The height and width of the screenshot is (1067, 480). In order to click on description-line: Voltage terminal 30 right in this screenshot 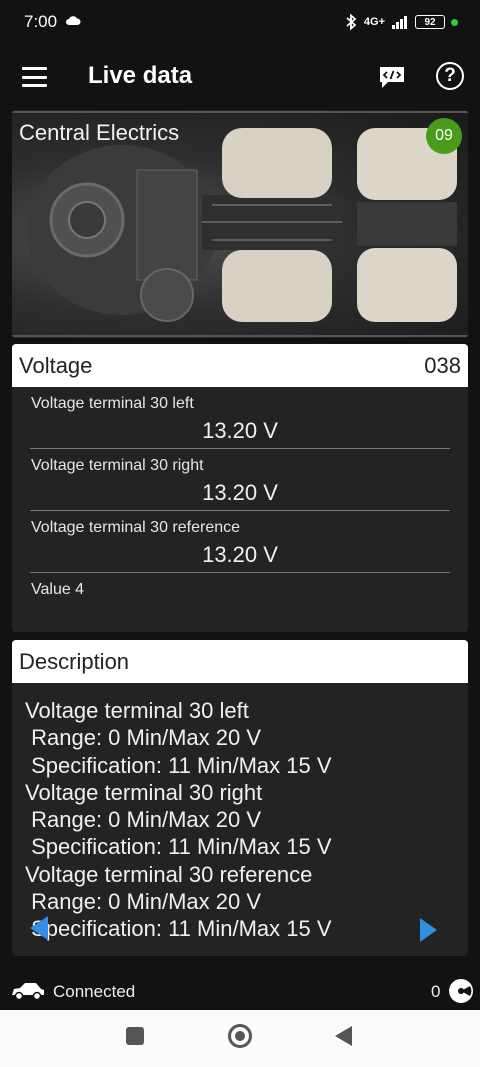, I will do `click(144, 792)`.